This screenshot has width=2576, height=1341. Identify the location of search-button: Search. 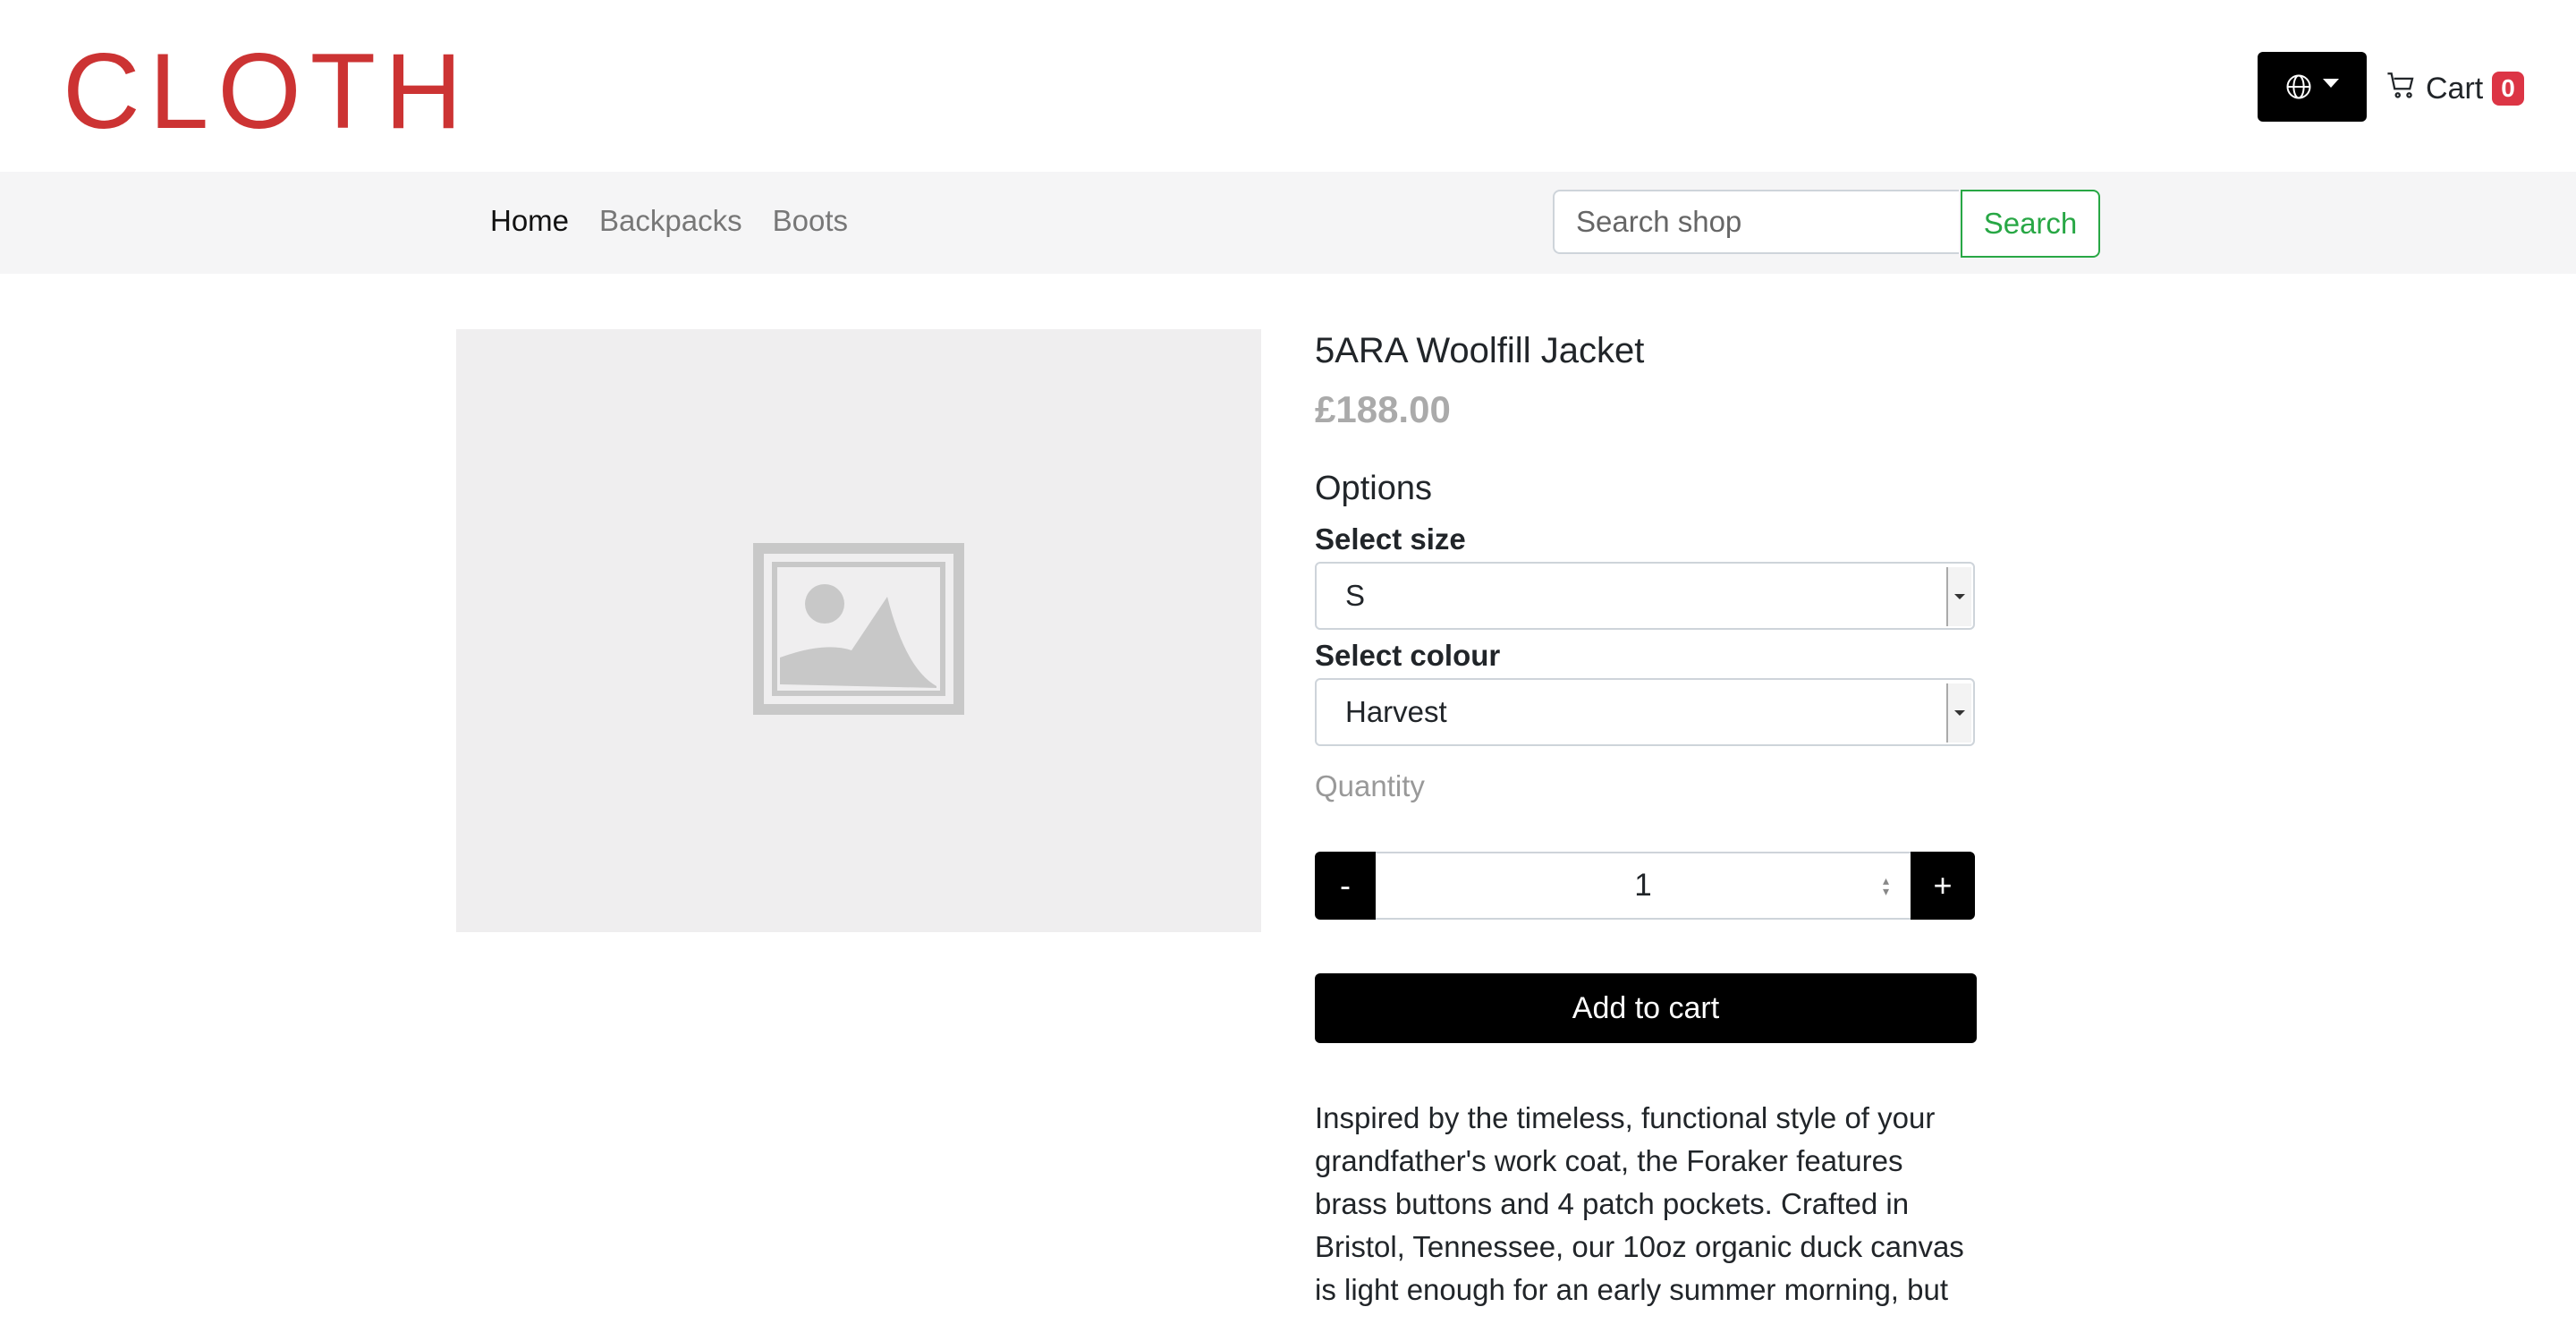
(2030, 224).